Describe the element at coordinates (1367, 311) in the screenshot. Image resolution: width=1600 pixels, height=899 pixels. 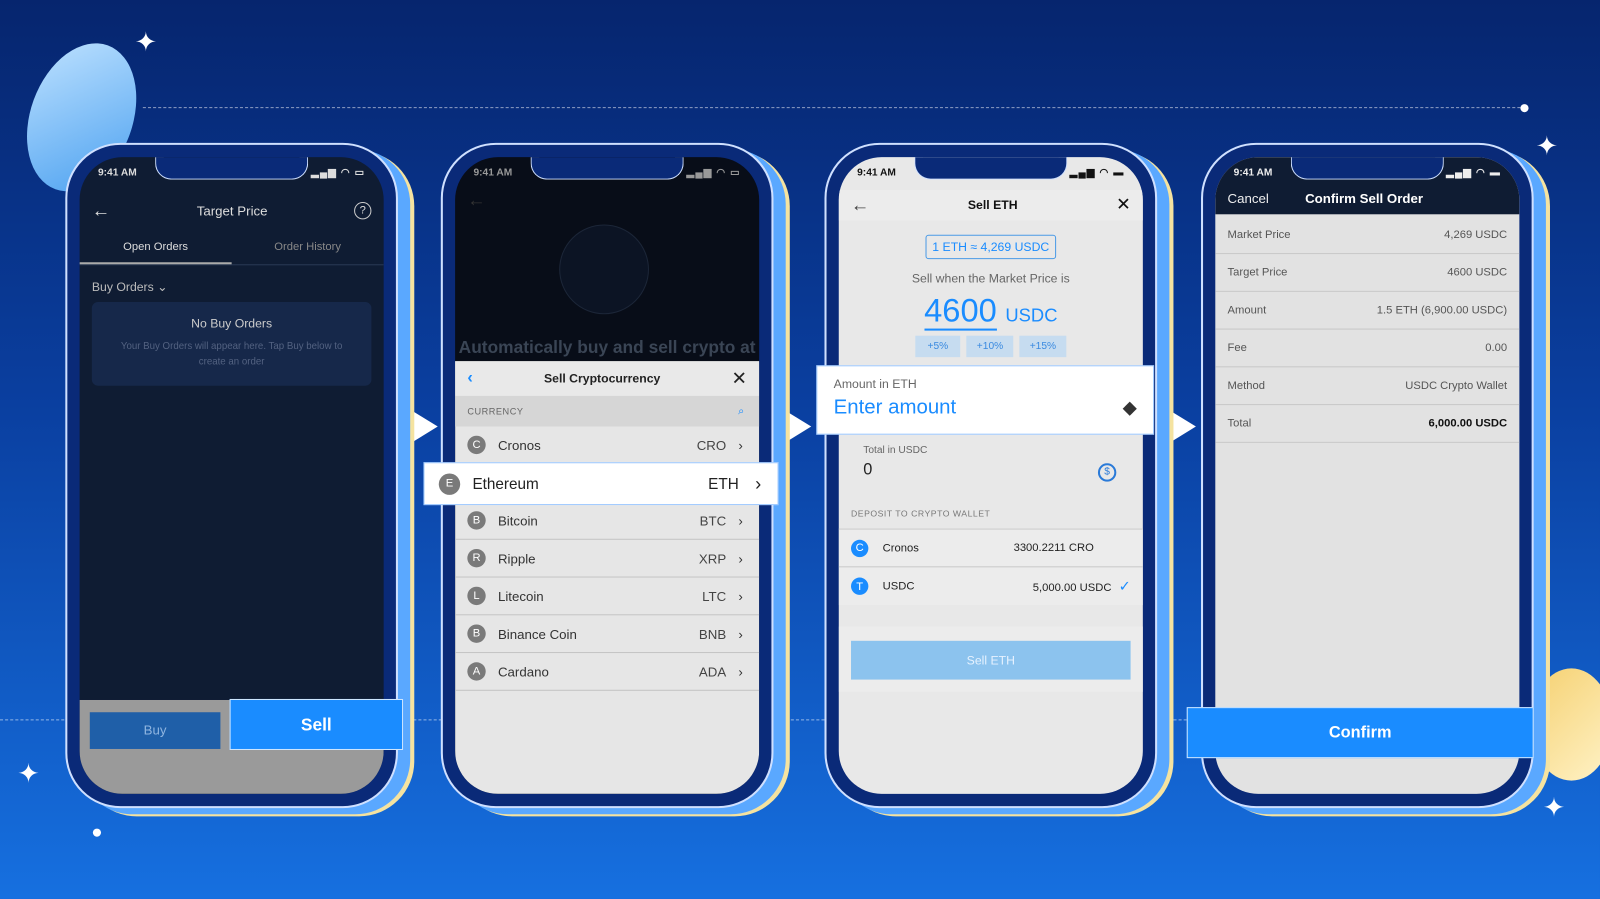
I see `detail-row: Amount 1.5 ETH (6,900.00 USDC)` at that location.